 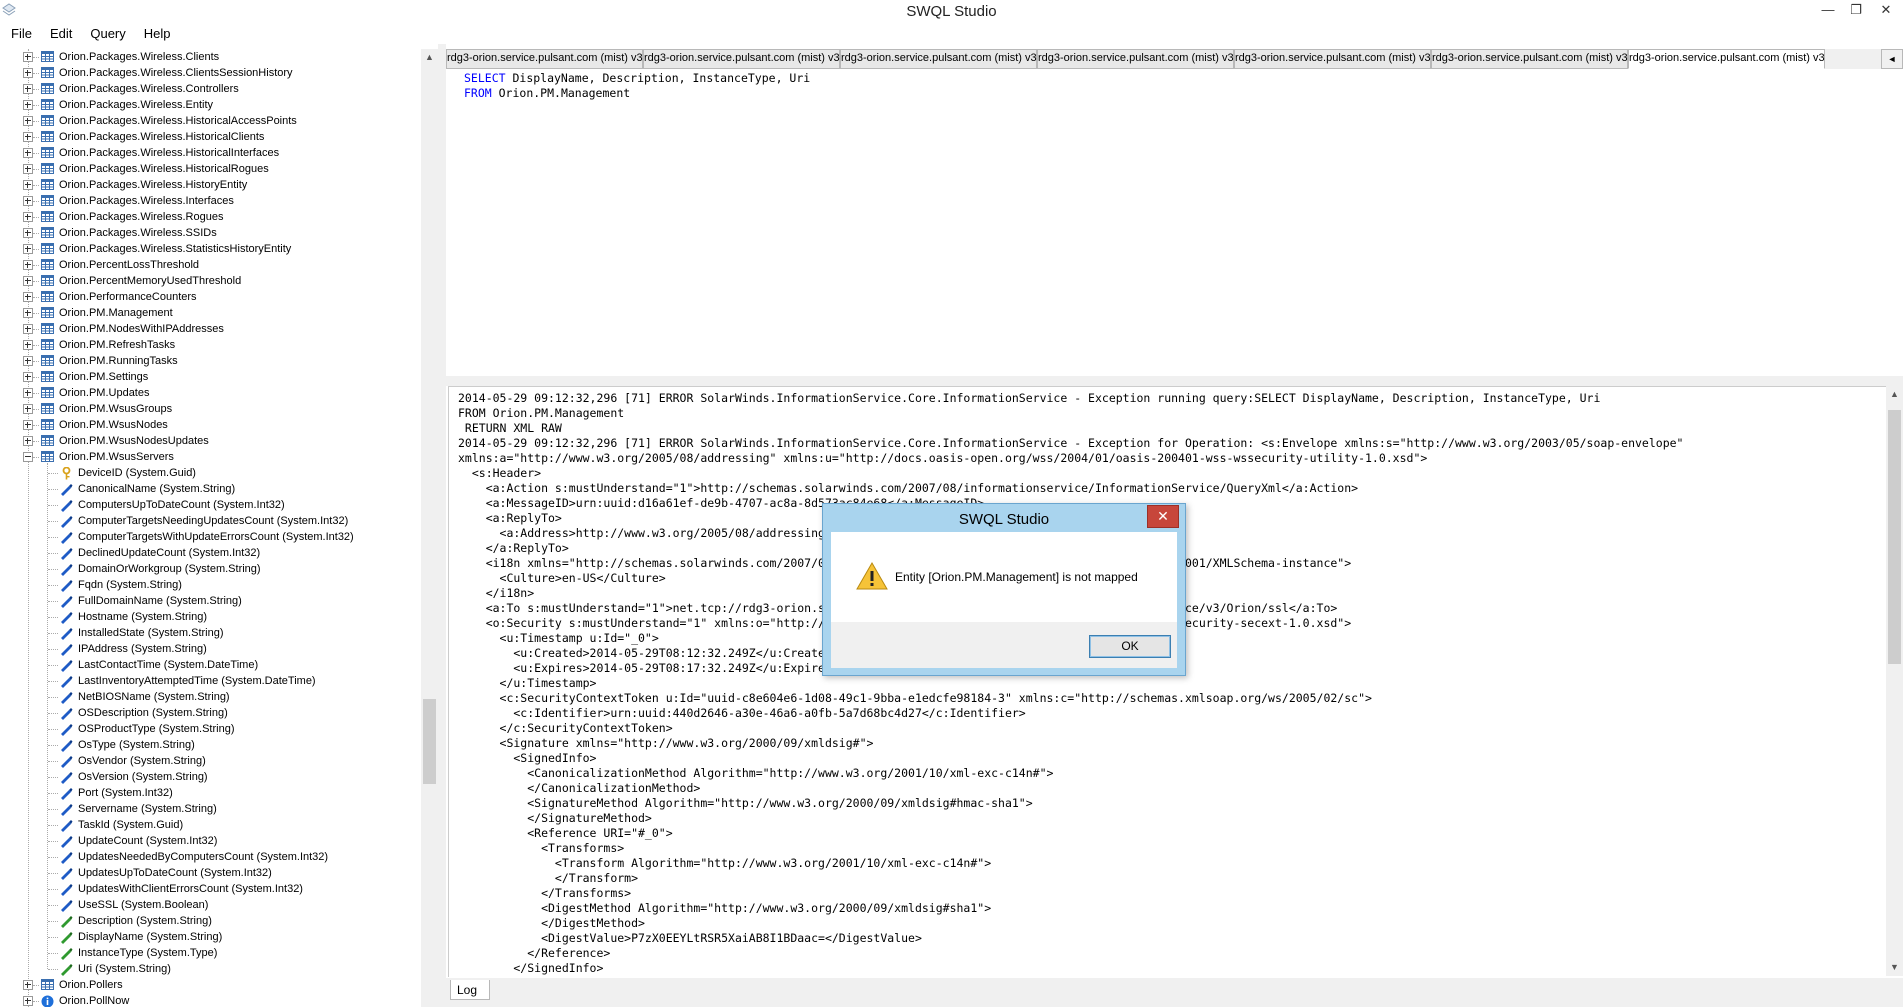 What do you see at coordinates (210, 953) in the screenshot?
I see `tree-property-row: InstanceType (System.Type)` at bounding box center [210, 953].